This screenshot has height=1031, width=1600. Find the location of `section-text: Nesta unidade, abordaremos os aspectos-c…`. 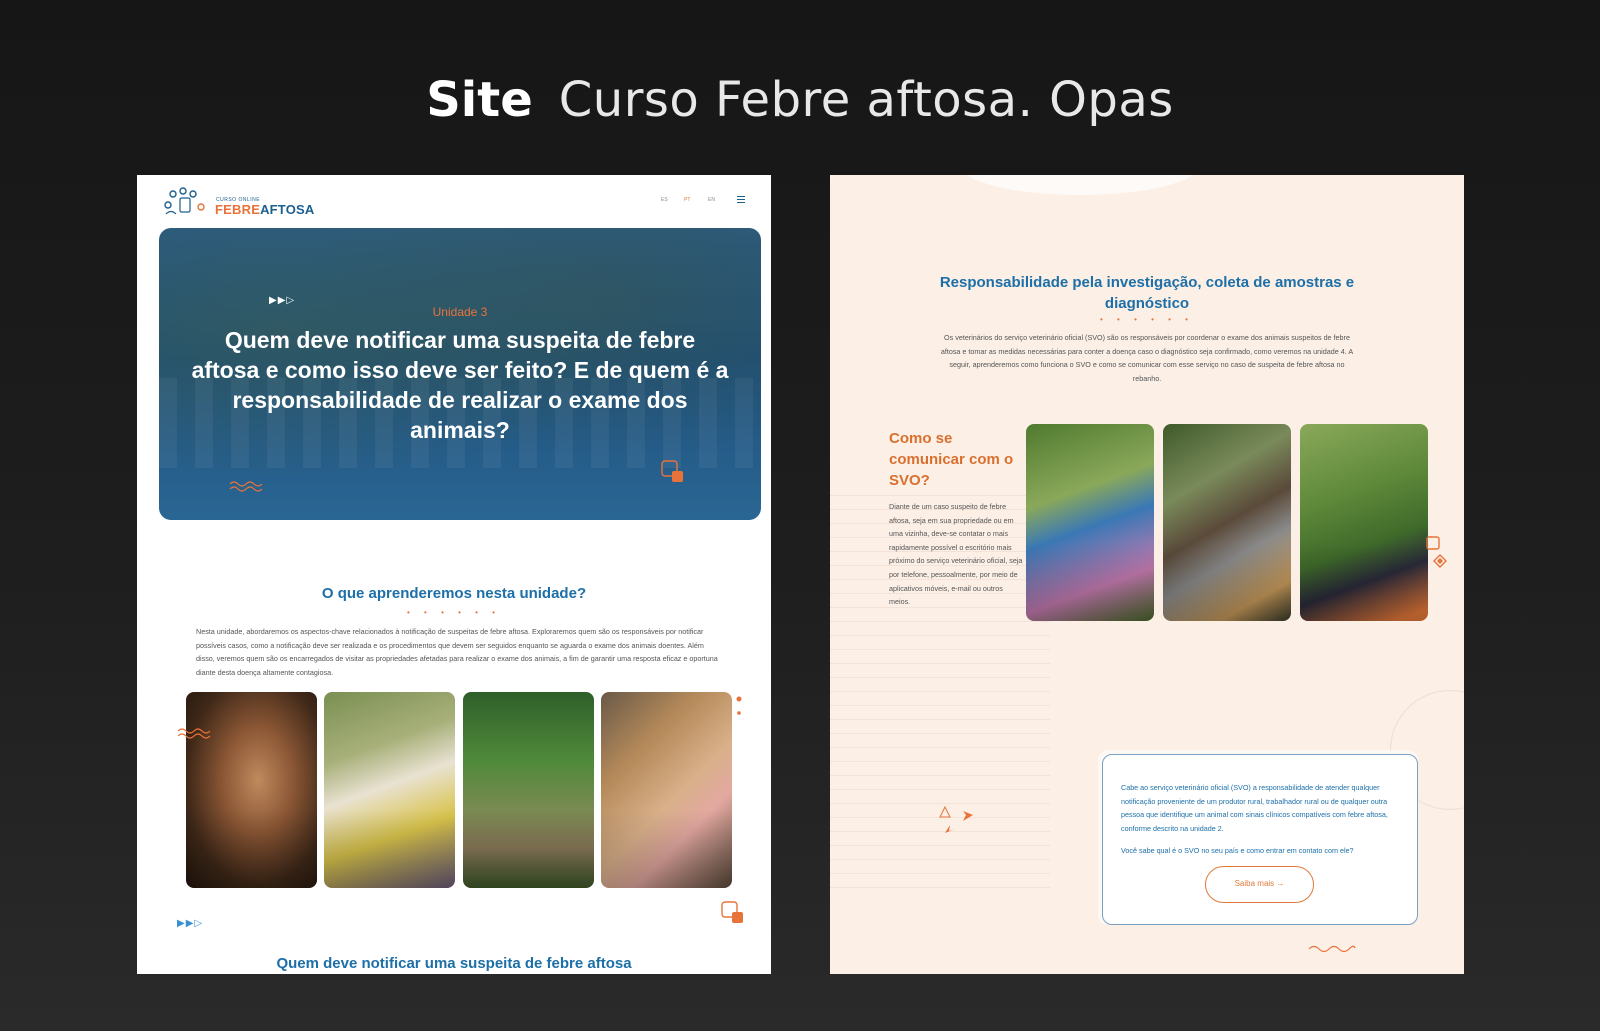

section-text: Nesta unidade, abordaremos os aspectos-c… is located at coordinates (457, 652).